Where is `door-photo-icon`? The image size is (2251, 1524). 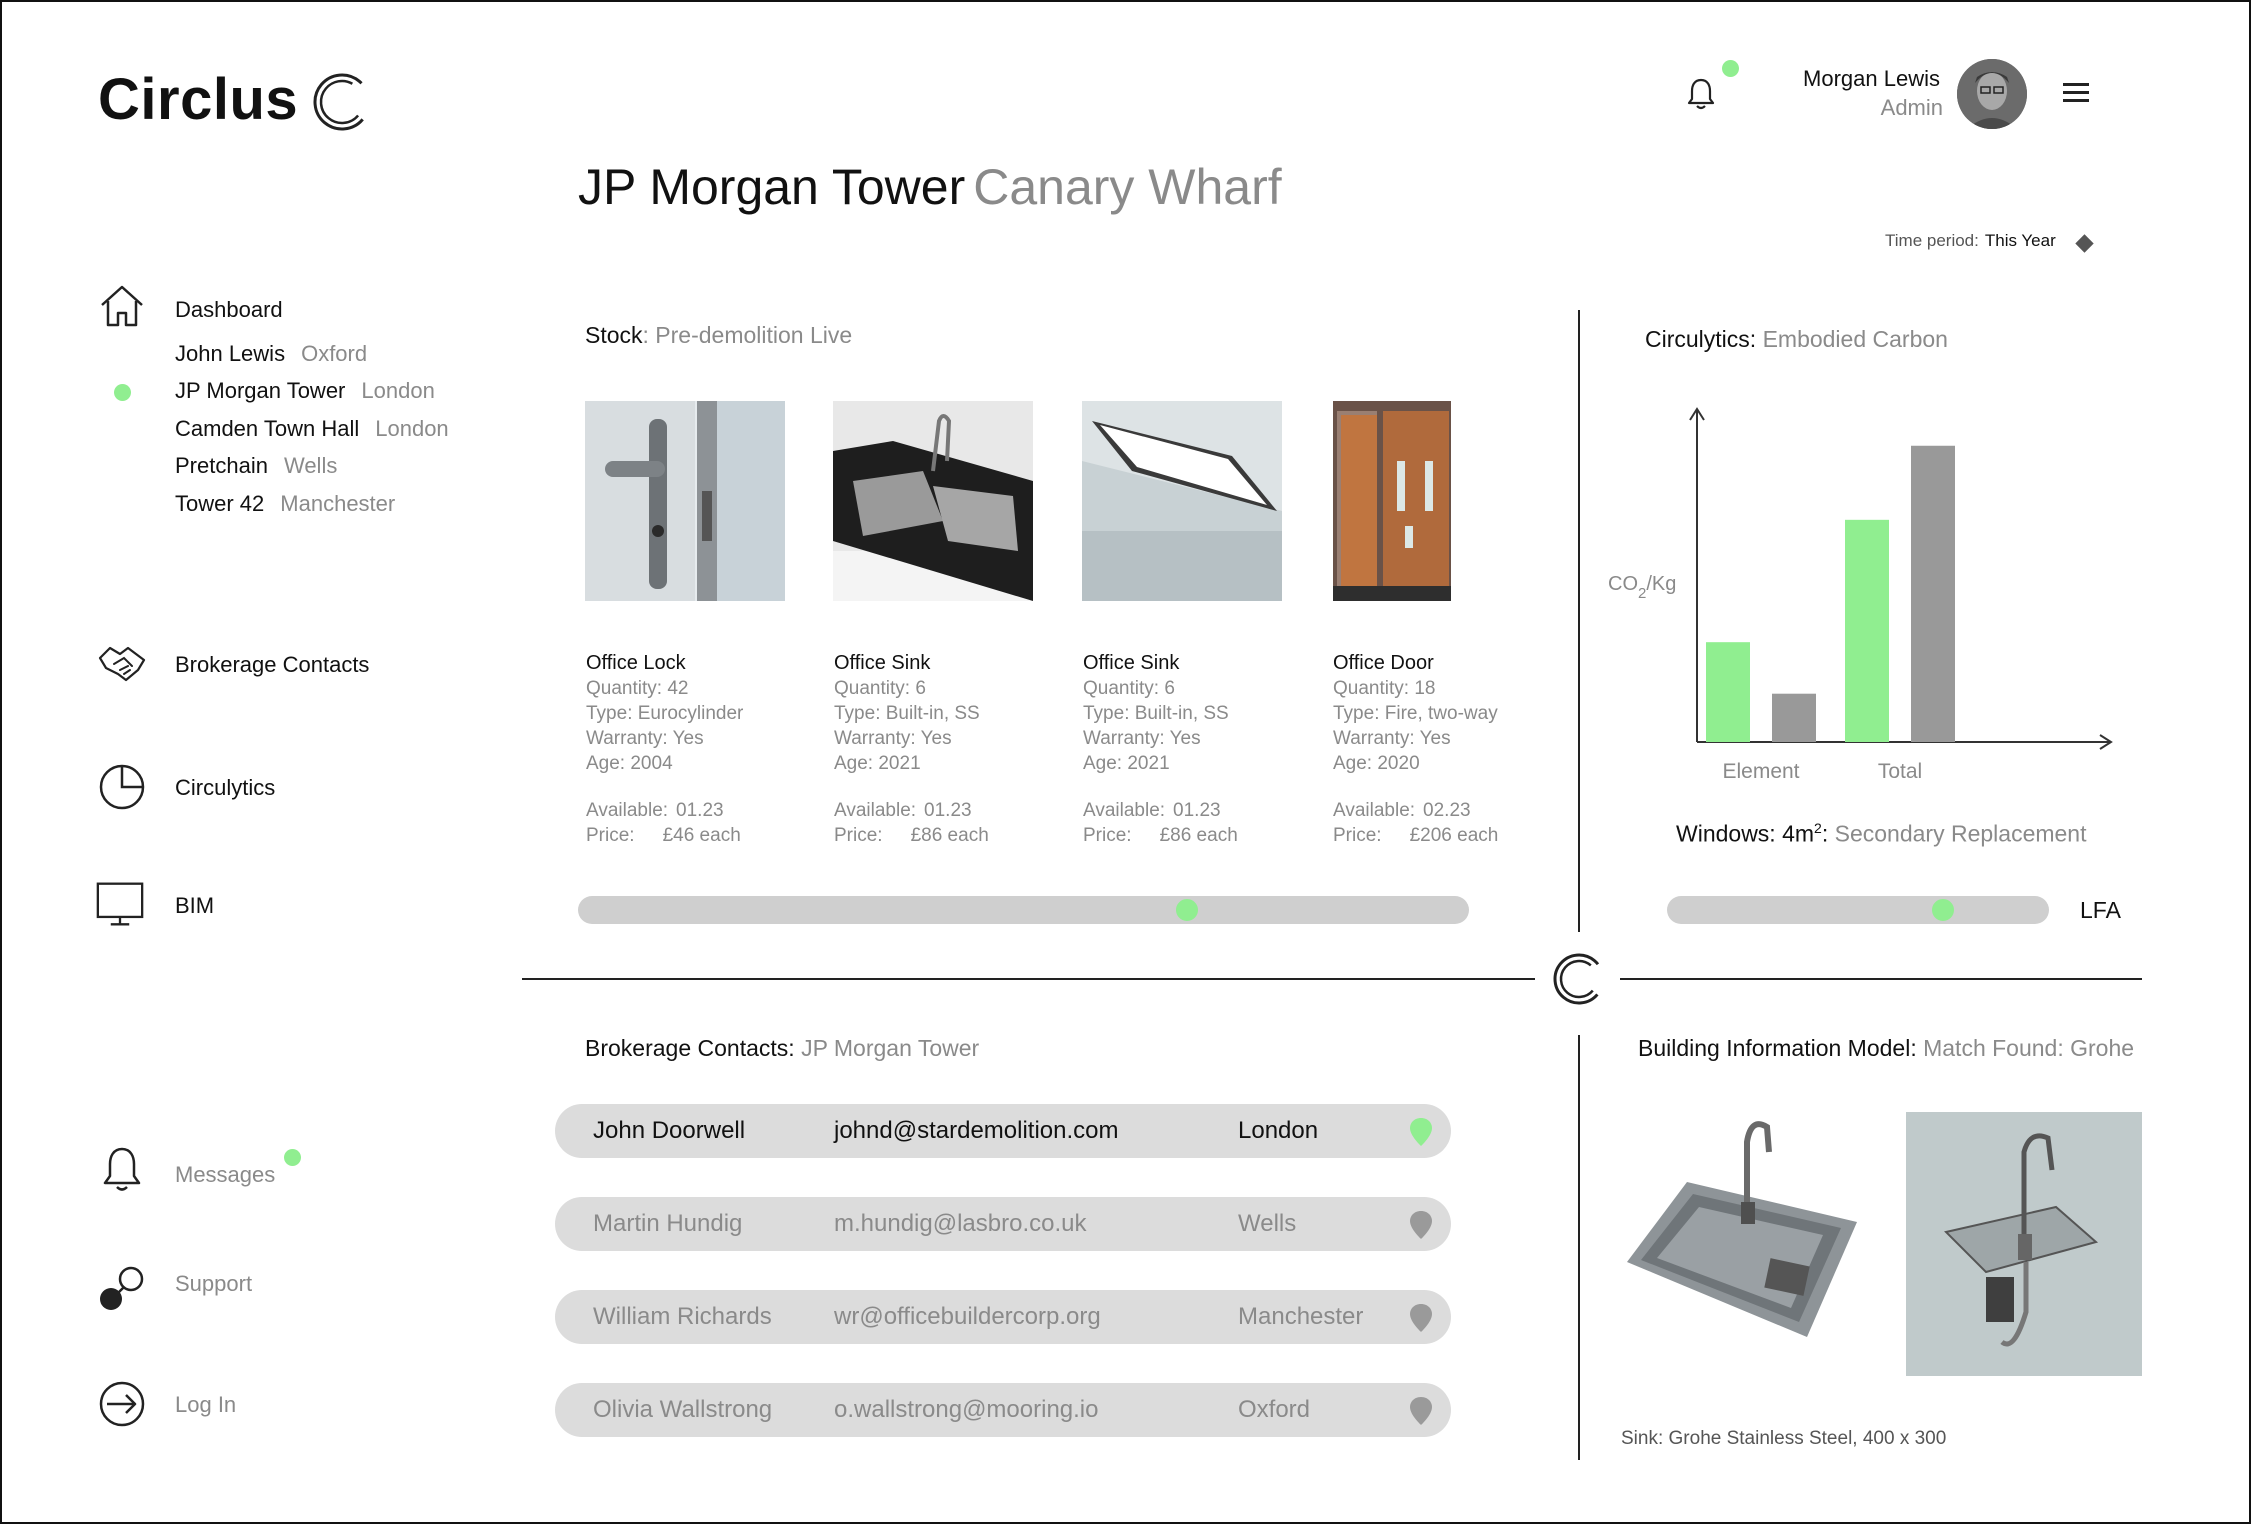 door-photo-icon is located at coordinates (1392, 501).